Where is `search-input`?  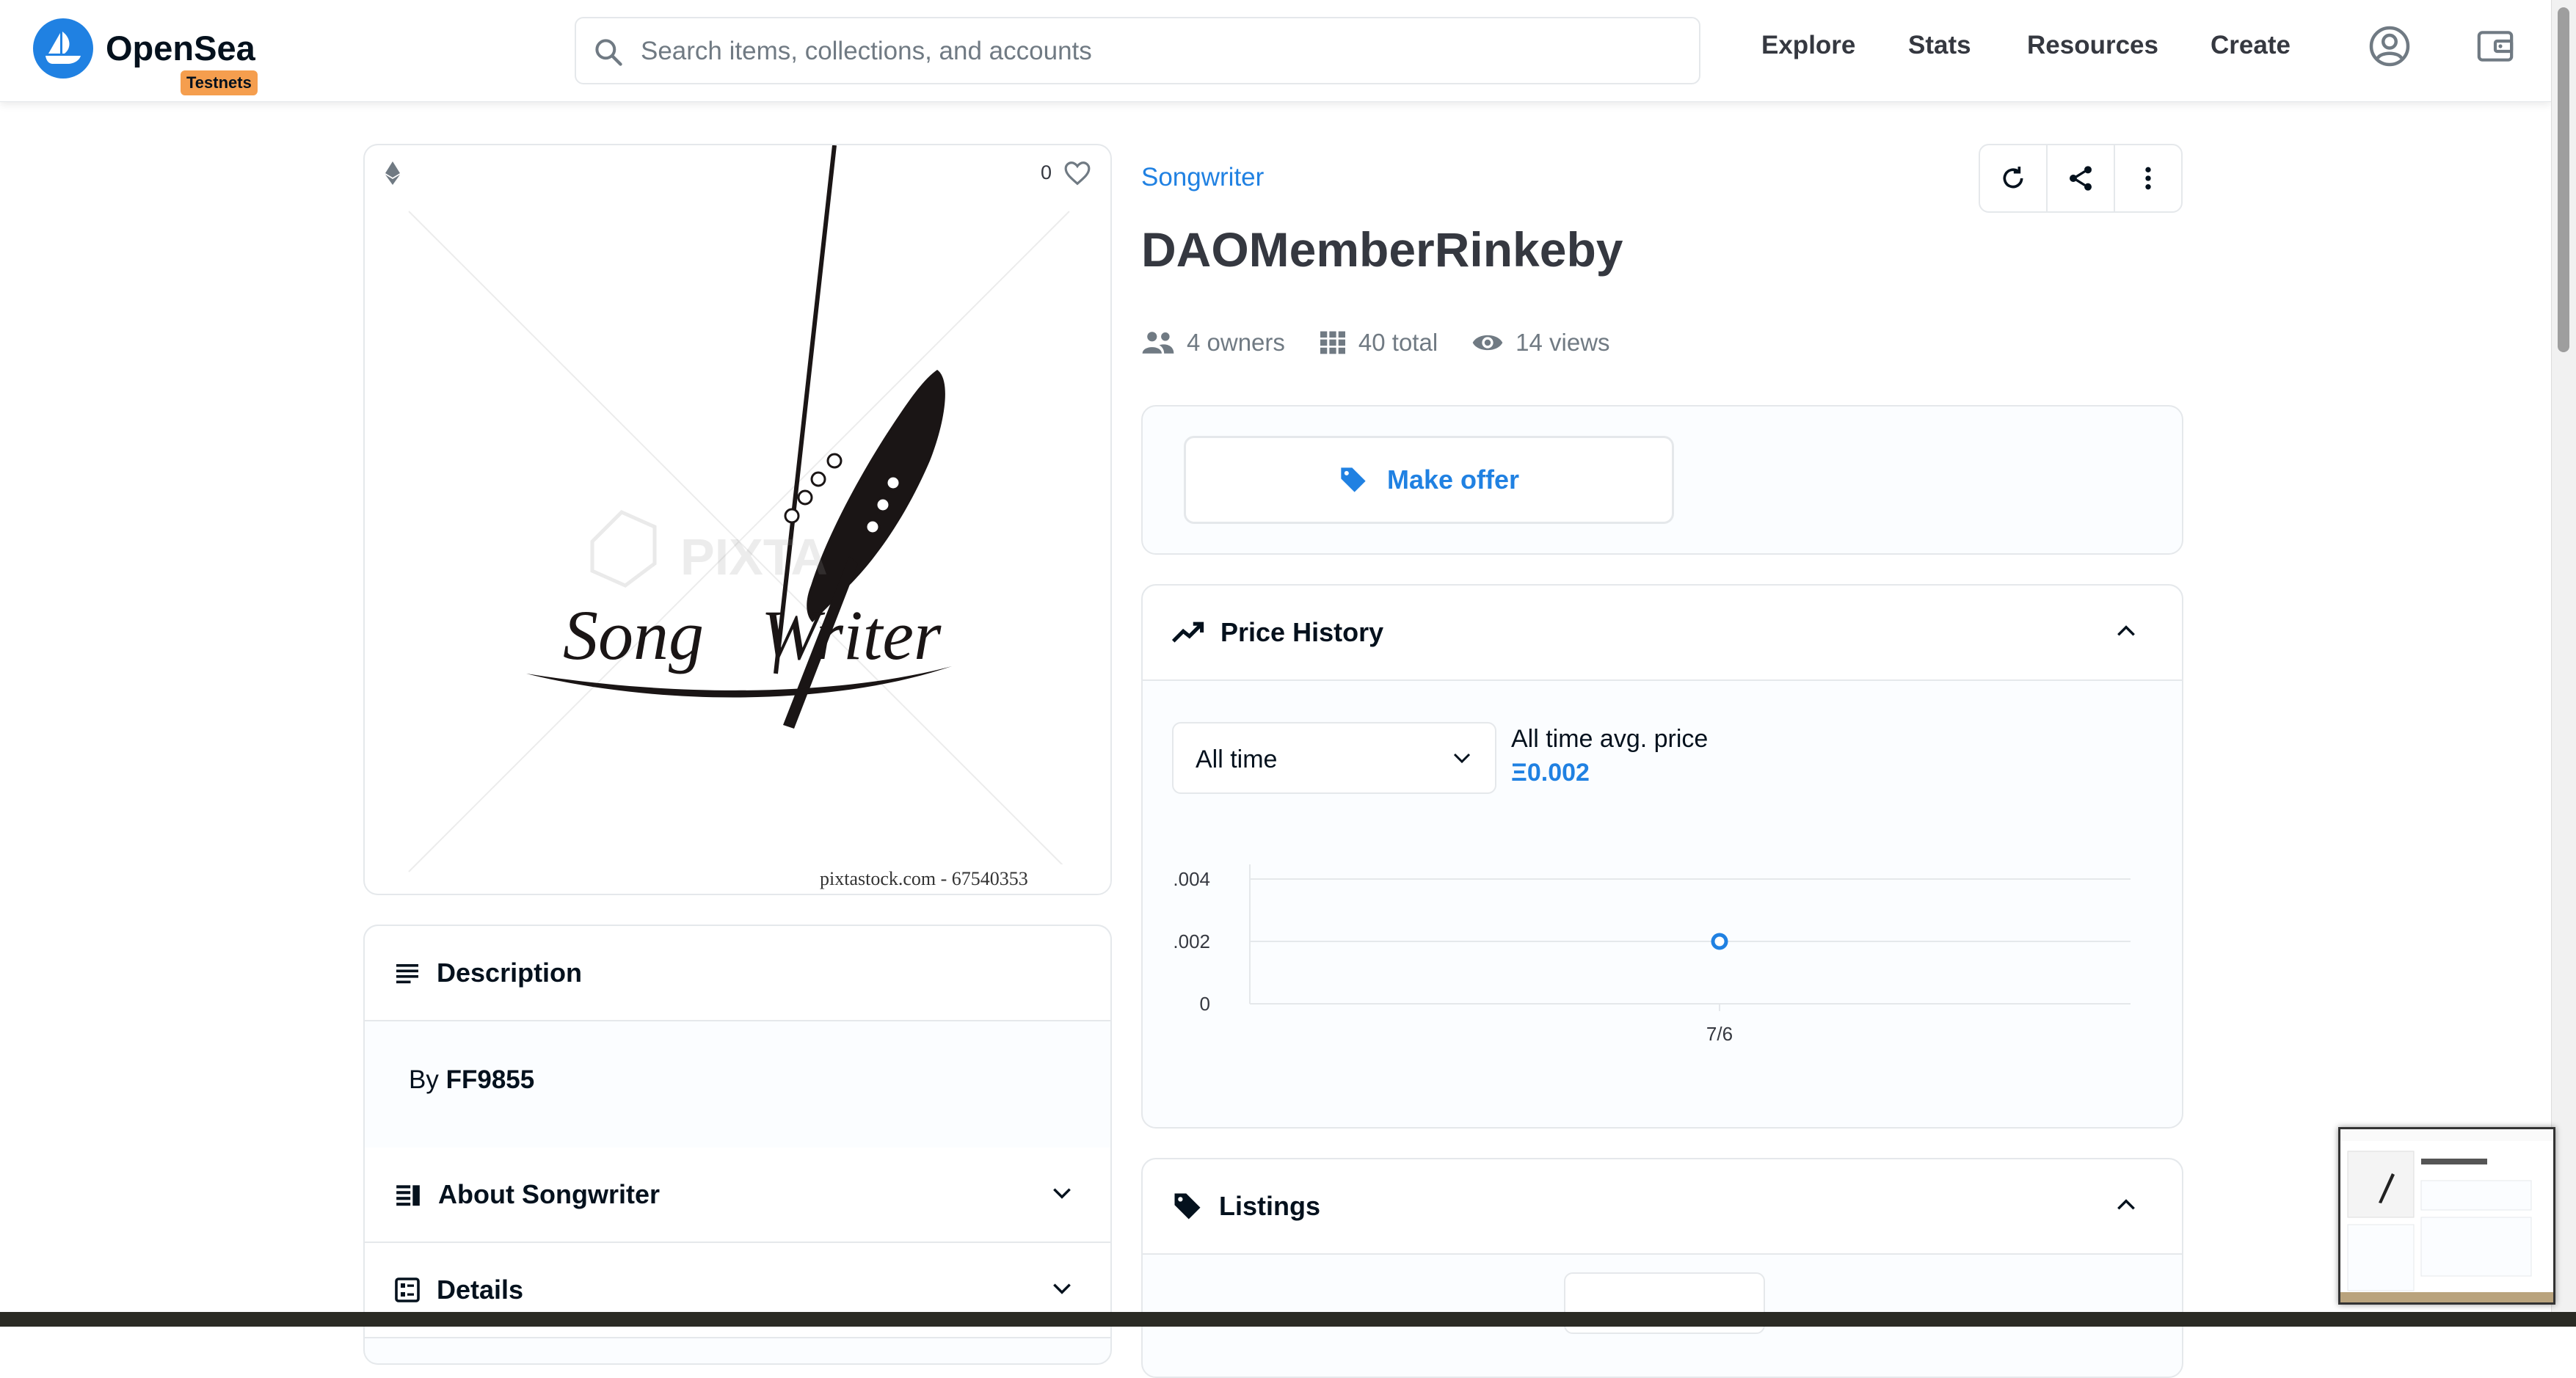 search-input is located at coordinates (1154, 51).